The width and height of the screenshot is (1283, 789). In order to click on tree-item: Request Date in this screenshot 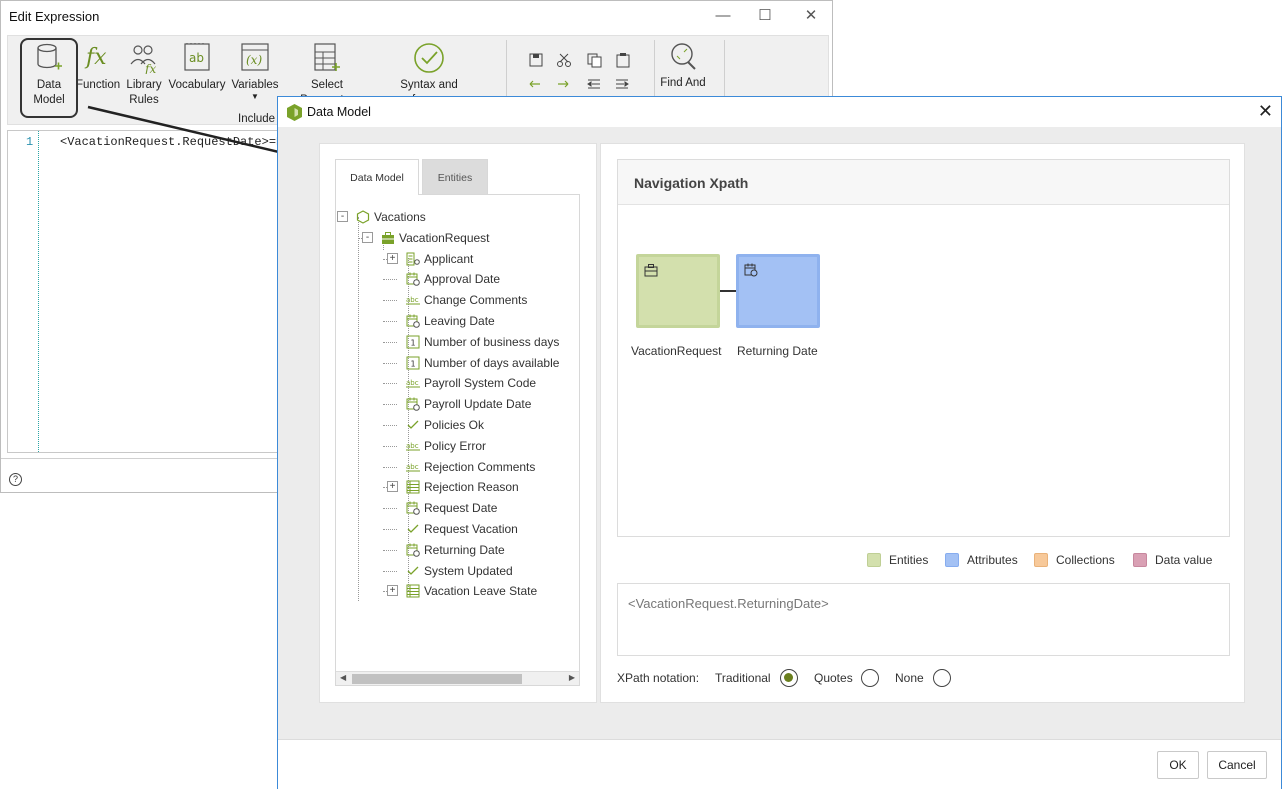, I will do `click(457, 508)`.